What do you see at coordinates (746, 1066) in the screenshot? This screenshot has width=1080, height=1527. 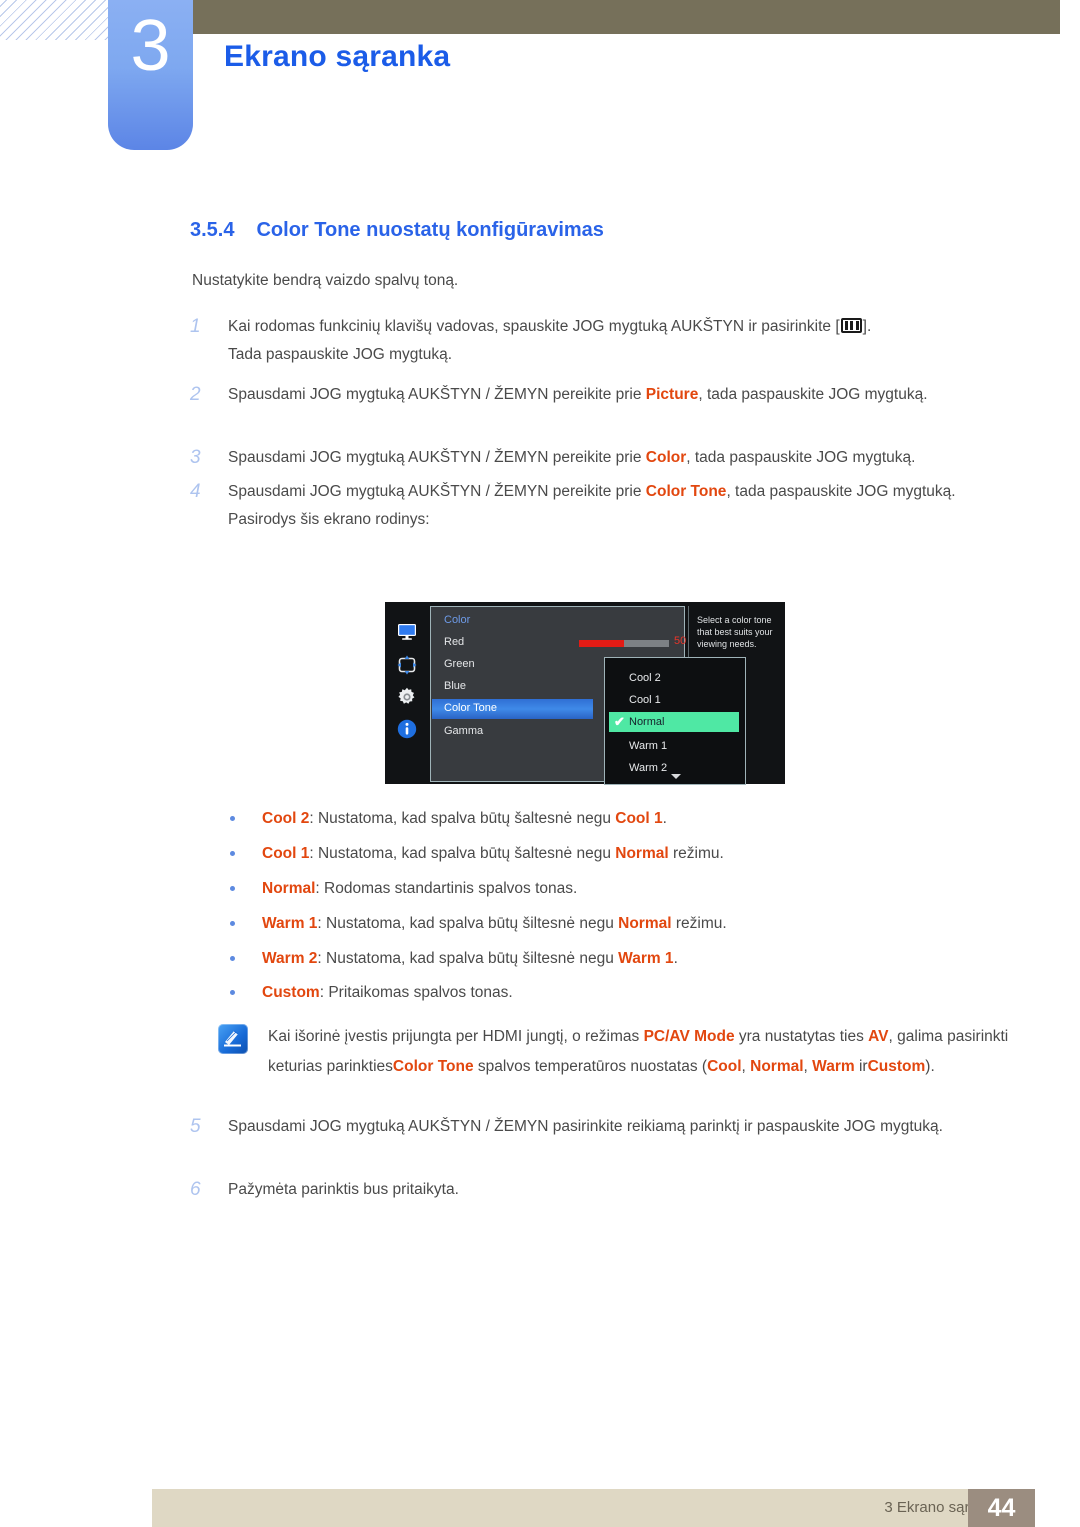 I see `note-p5: ,` at bounding box center [746, 1066].